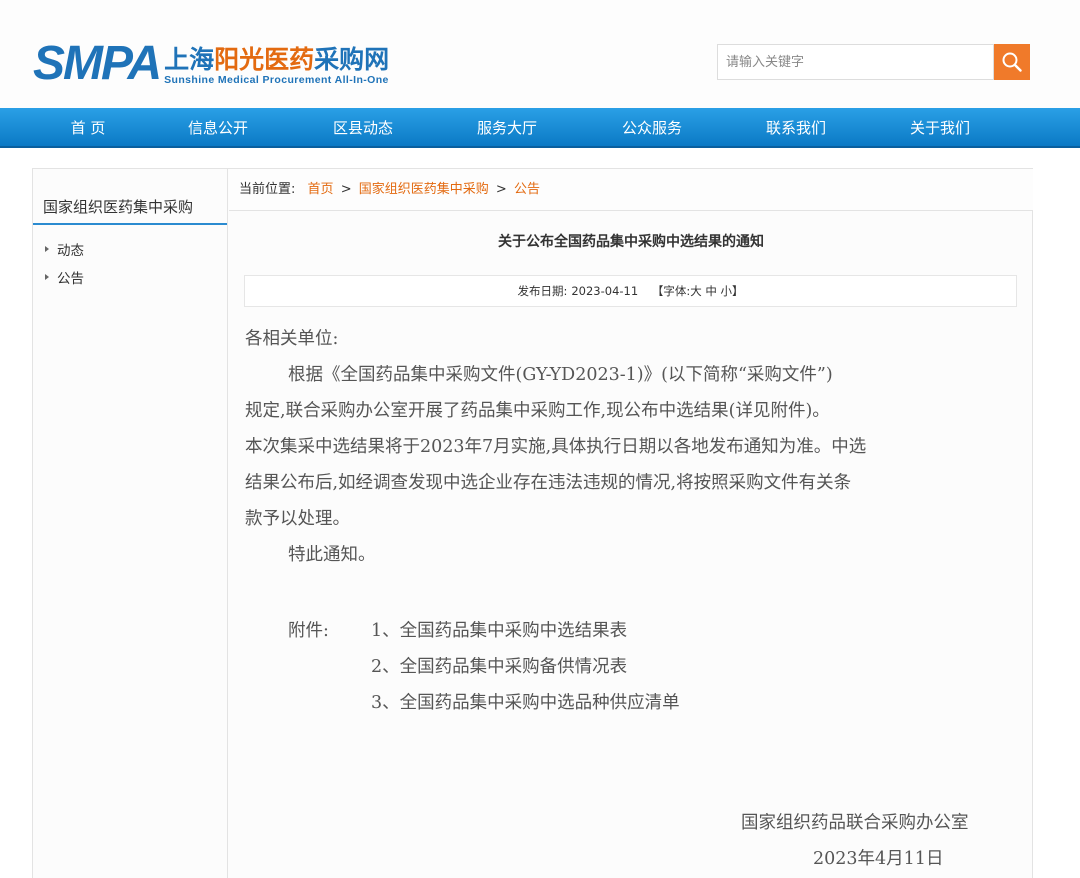  What do you see at coordinates (218, 128) in the screenshot?
I see `nav-item-info-disclosure: 信息公开` at bounding box center [218, 128].